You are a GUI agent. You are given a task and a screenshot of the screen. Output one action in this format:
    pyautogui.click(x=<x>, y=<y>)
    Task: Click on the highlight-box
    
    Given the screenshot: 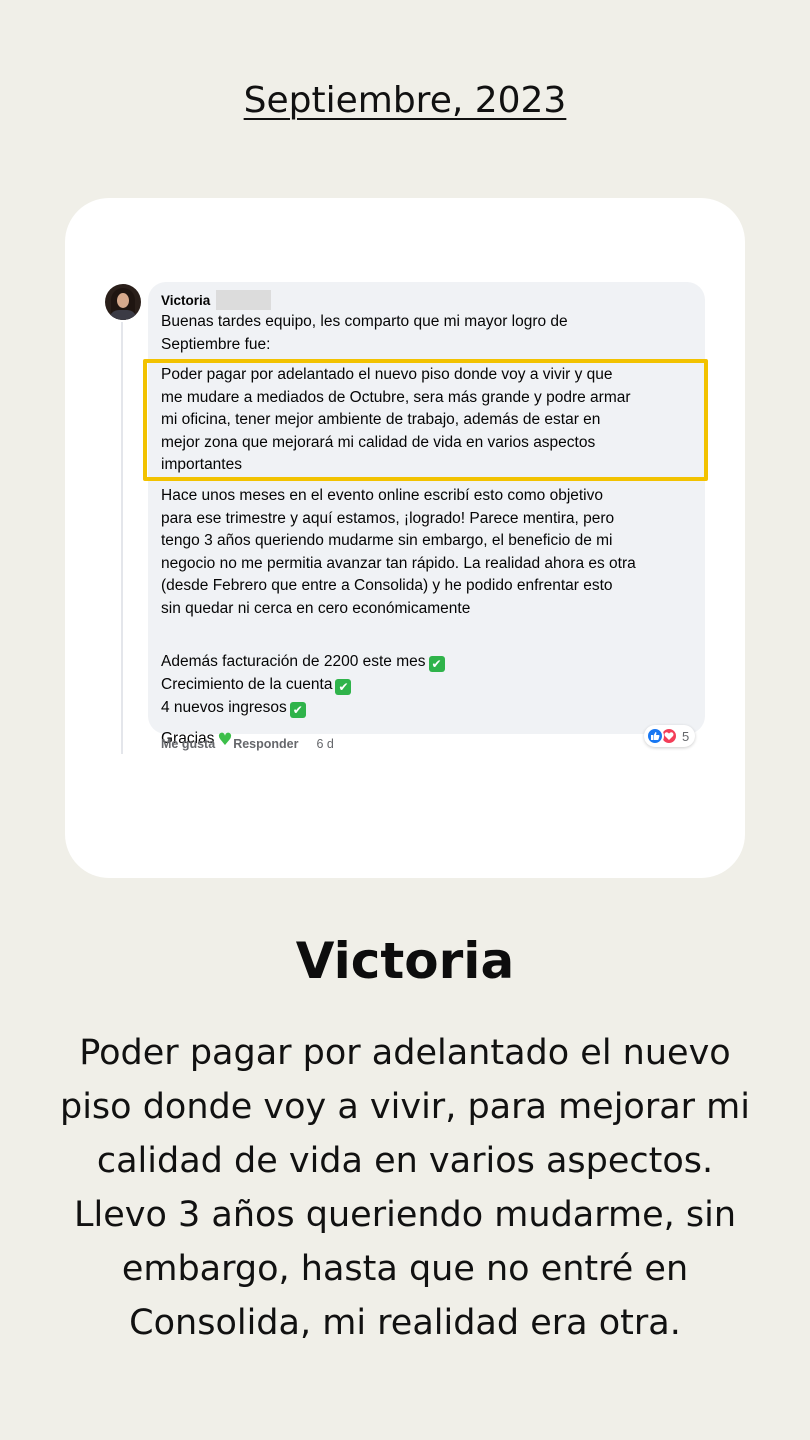 What is the action you would take?
    pyautogui.click(x=425, y=420)
    